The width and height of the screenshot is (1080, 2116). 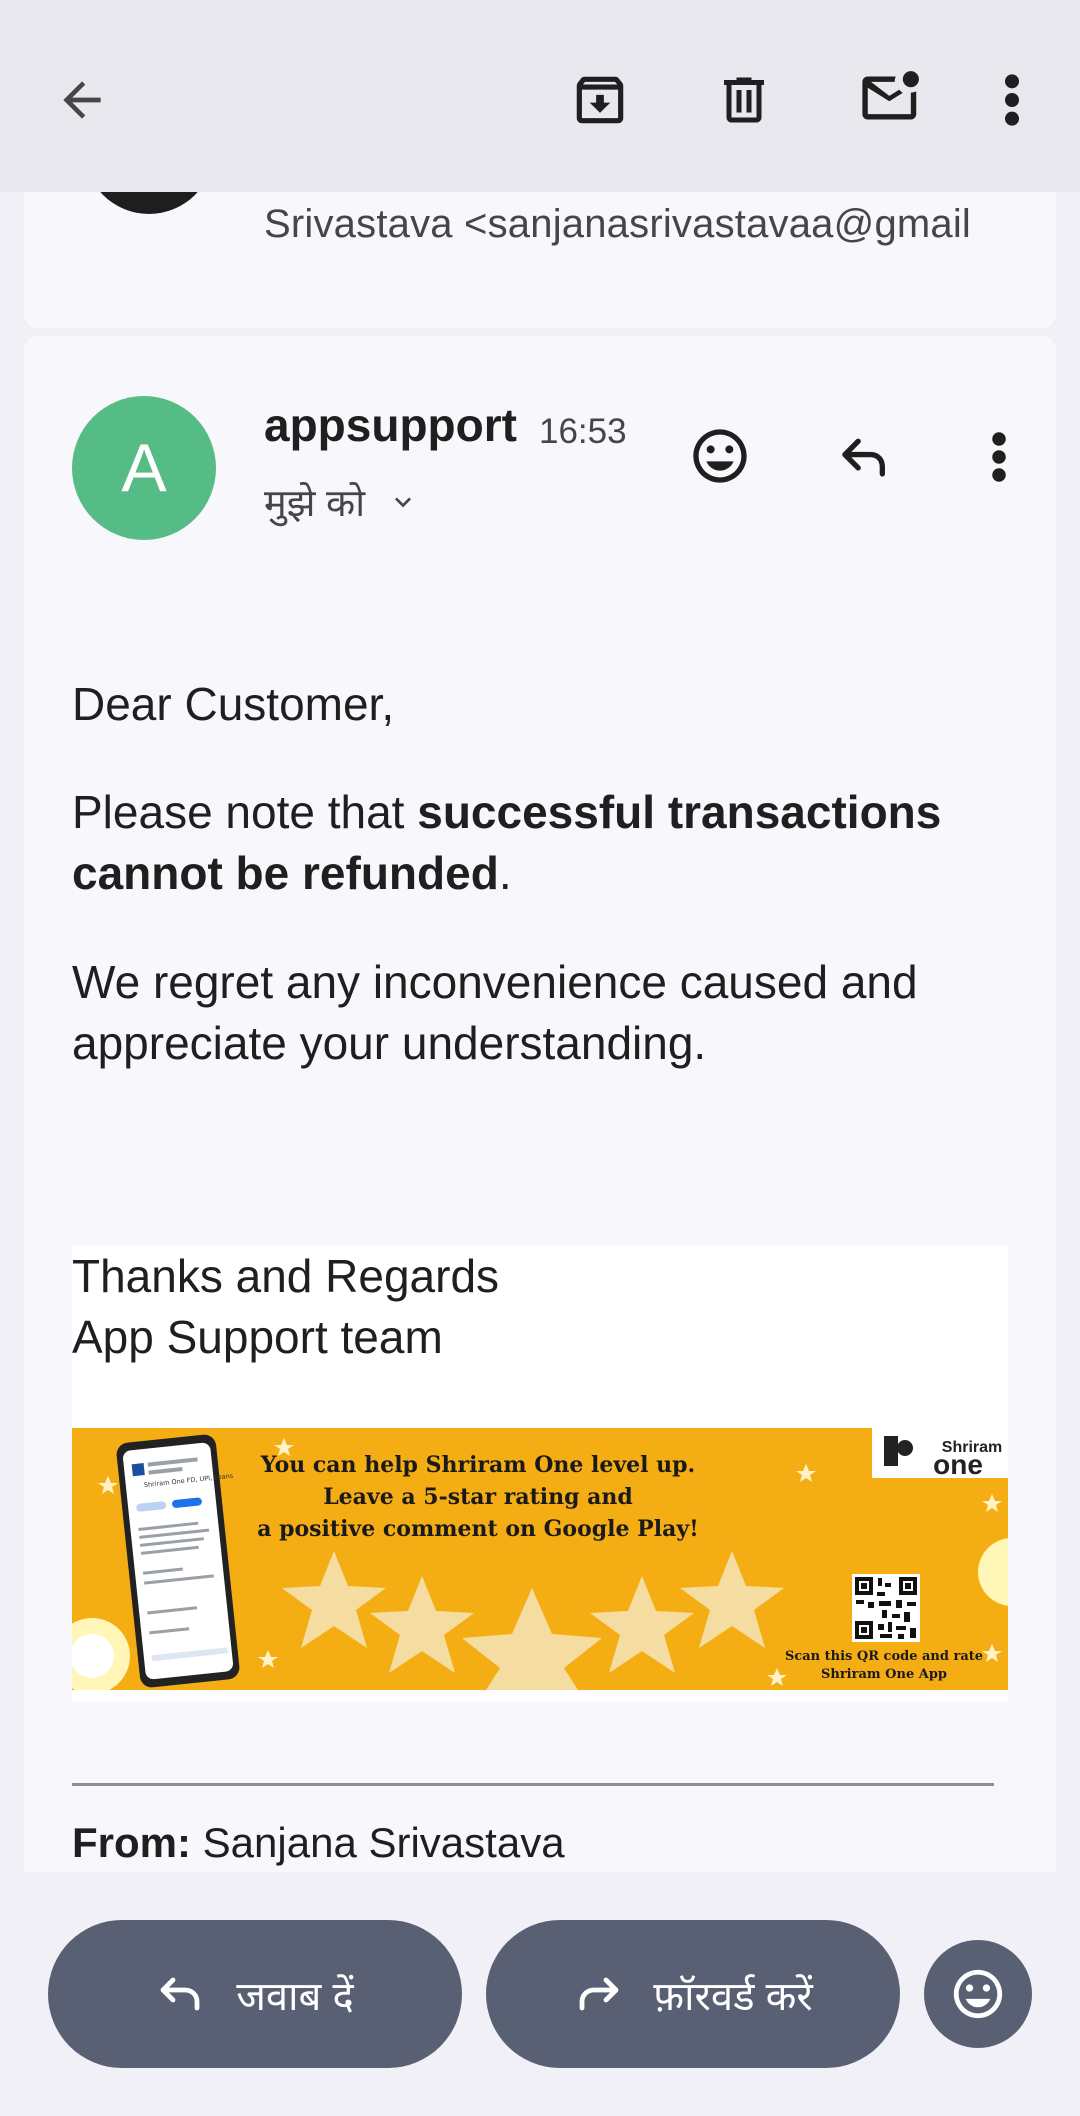 I want to click on emoji-reaction-icon, so click(x=720, y=456).